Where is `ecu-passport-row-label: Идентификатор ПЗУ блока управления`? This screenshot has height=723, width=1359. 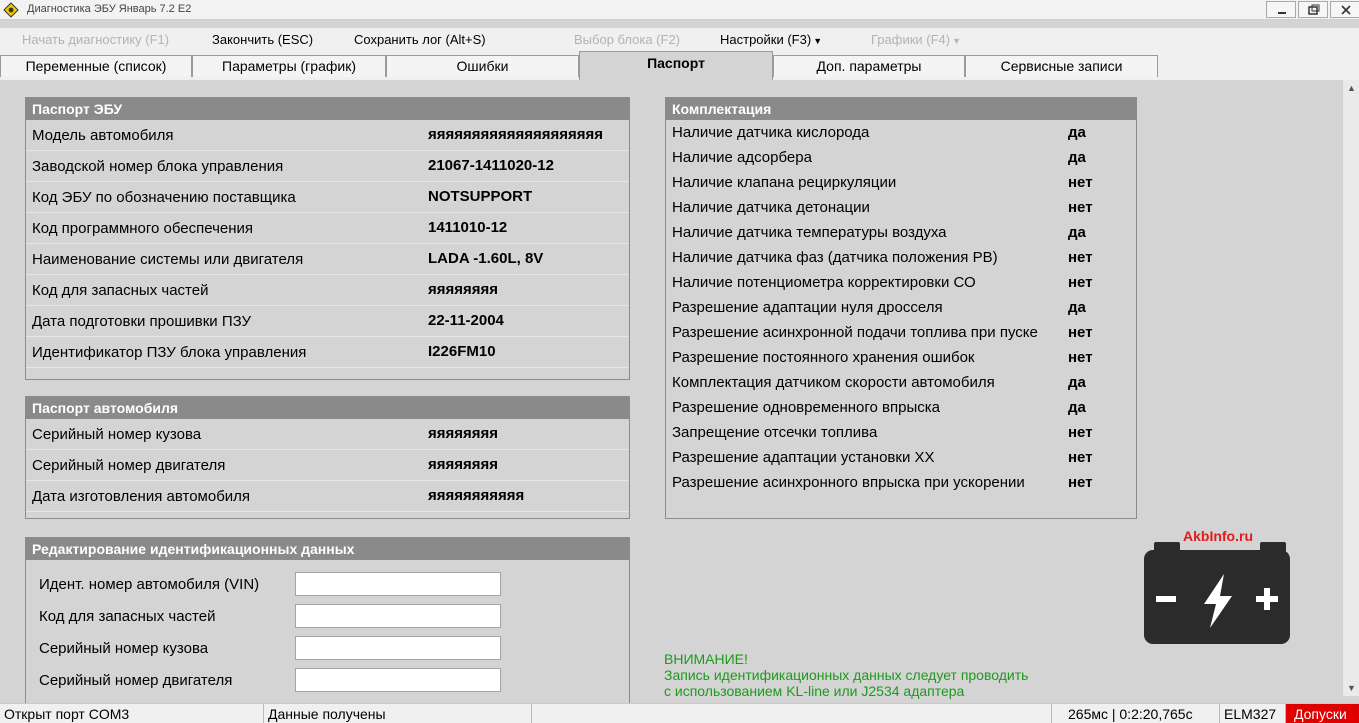 ecu-passport-row-label: Идентификатор ПЗУ блока управления is located at coordinates (169, 352).